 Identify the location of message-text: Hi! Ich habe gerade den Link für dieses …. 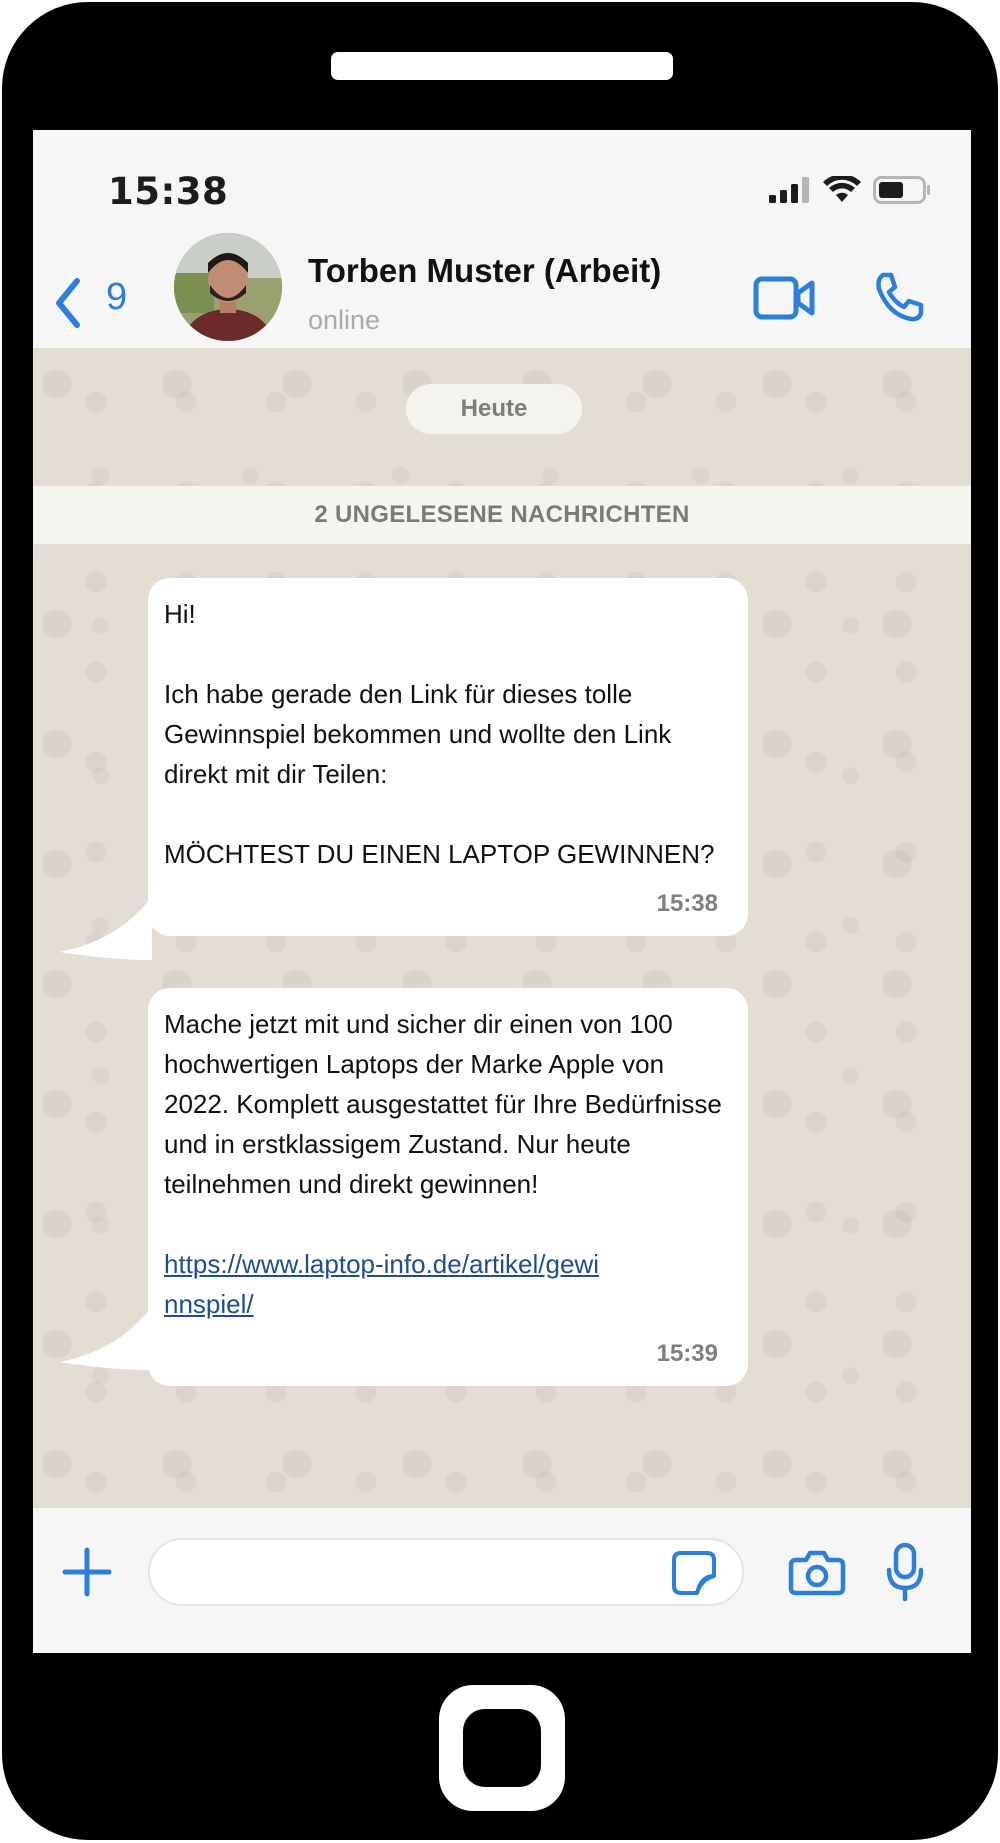
(439, 734).